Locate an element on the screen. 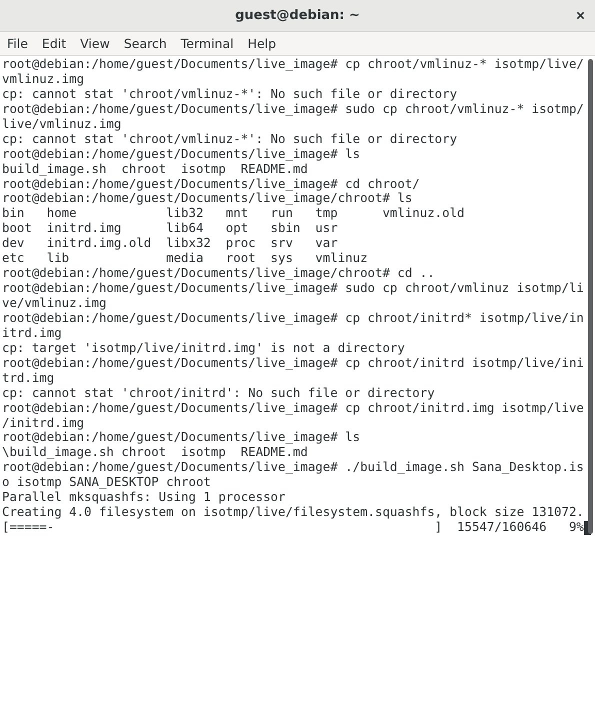 The image size is (595, 726). menu-item: View is located at coordinates (95, 43).